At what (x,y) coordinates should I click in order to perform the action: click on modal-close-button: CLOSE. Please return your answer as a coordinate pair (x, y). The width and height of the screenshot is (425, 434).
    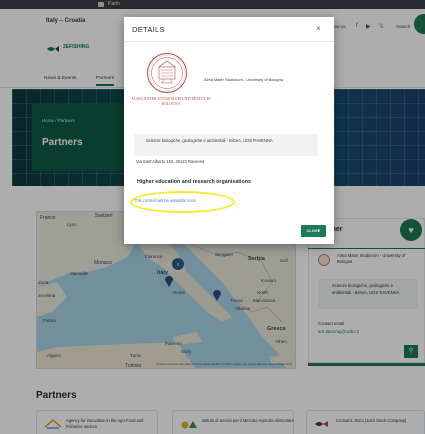
    Looking at the image, I should click on (313, 231).